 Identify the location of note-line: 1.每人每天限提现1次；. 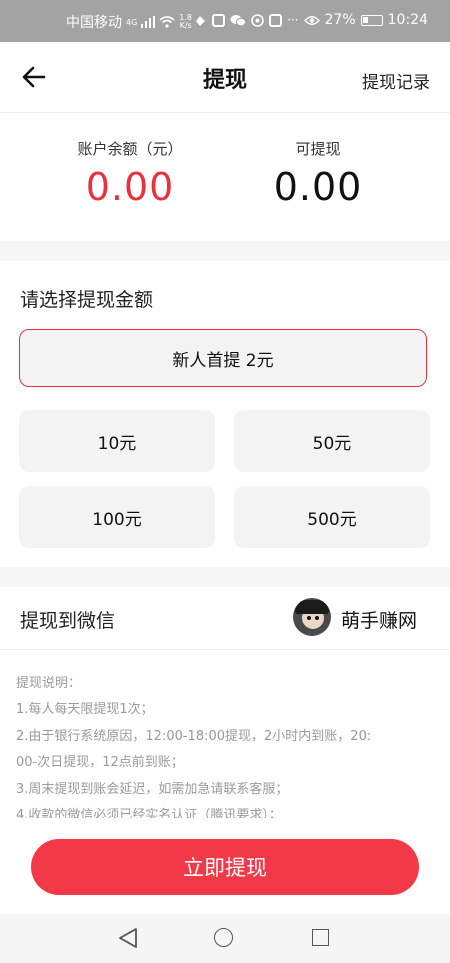
(85, 709).